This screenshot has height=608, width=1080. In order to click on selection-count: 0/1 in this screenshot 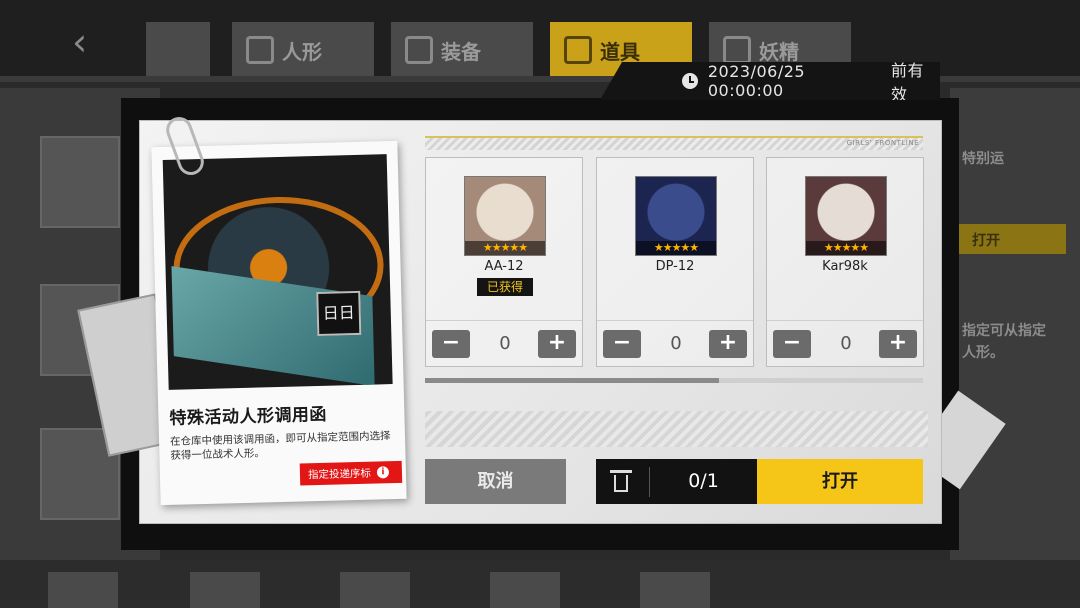, I will do `click(703, 481)`.